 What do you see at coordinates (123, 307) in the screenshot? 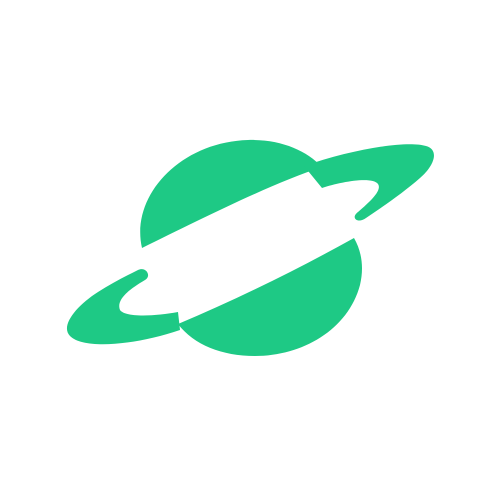
I see `ring-left-arc` at bounding box center [123, 307].